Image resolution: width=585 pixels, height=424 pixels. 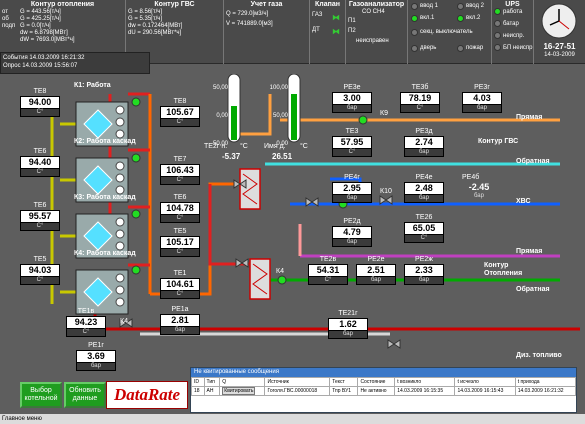 What do you see at coordinates (475, 48) in the screenshot?
I see `input-label: пожар` at bounding box center [475, 48].